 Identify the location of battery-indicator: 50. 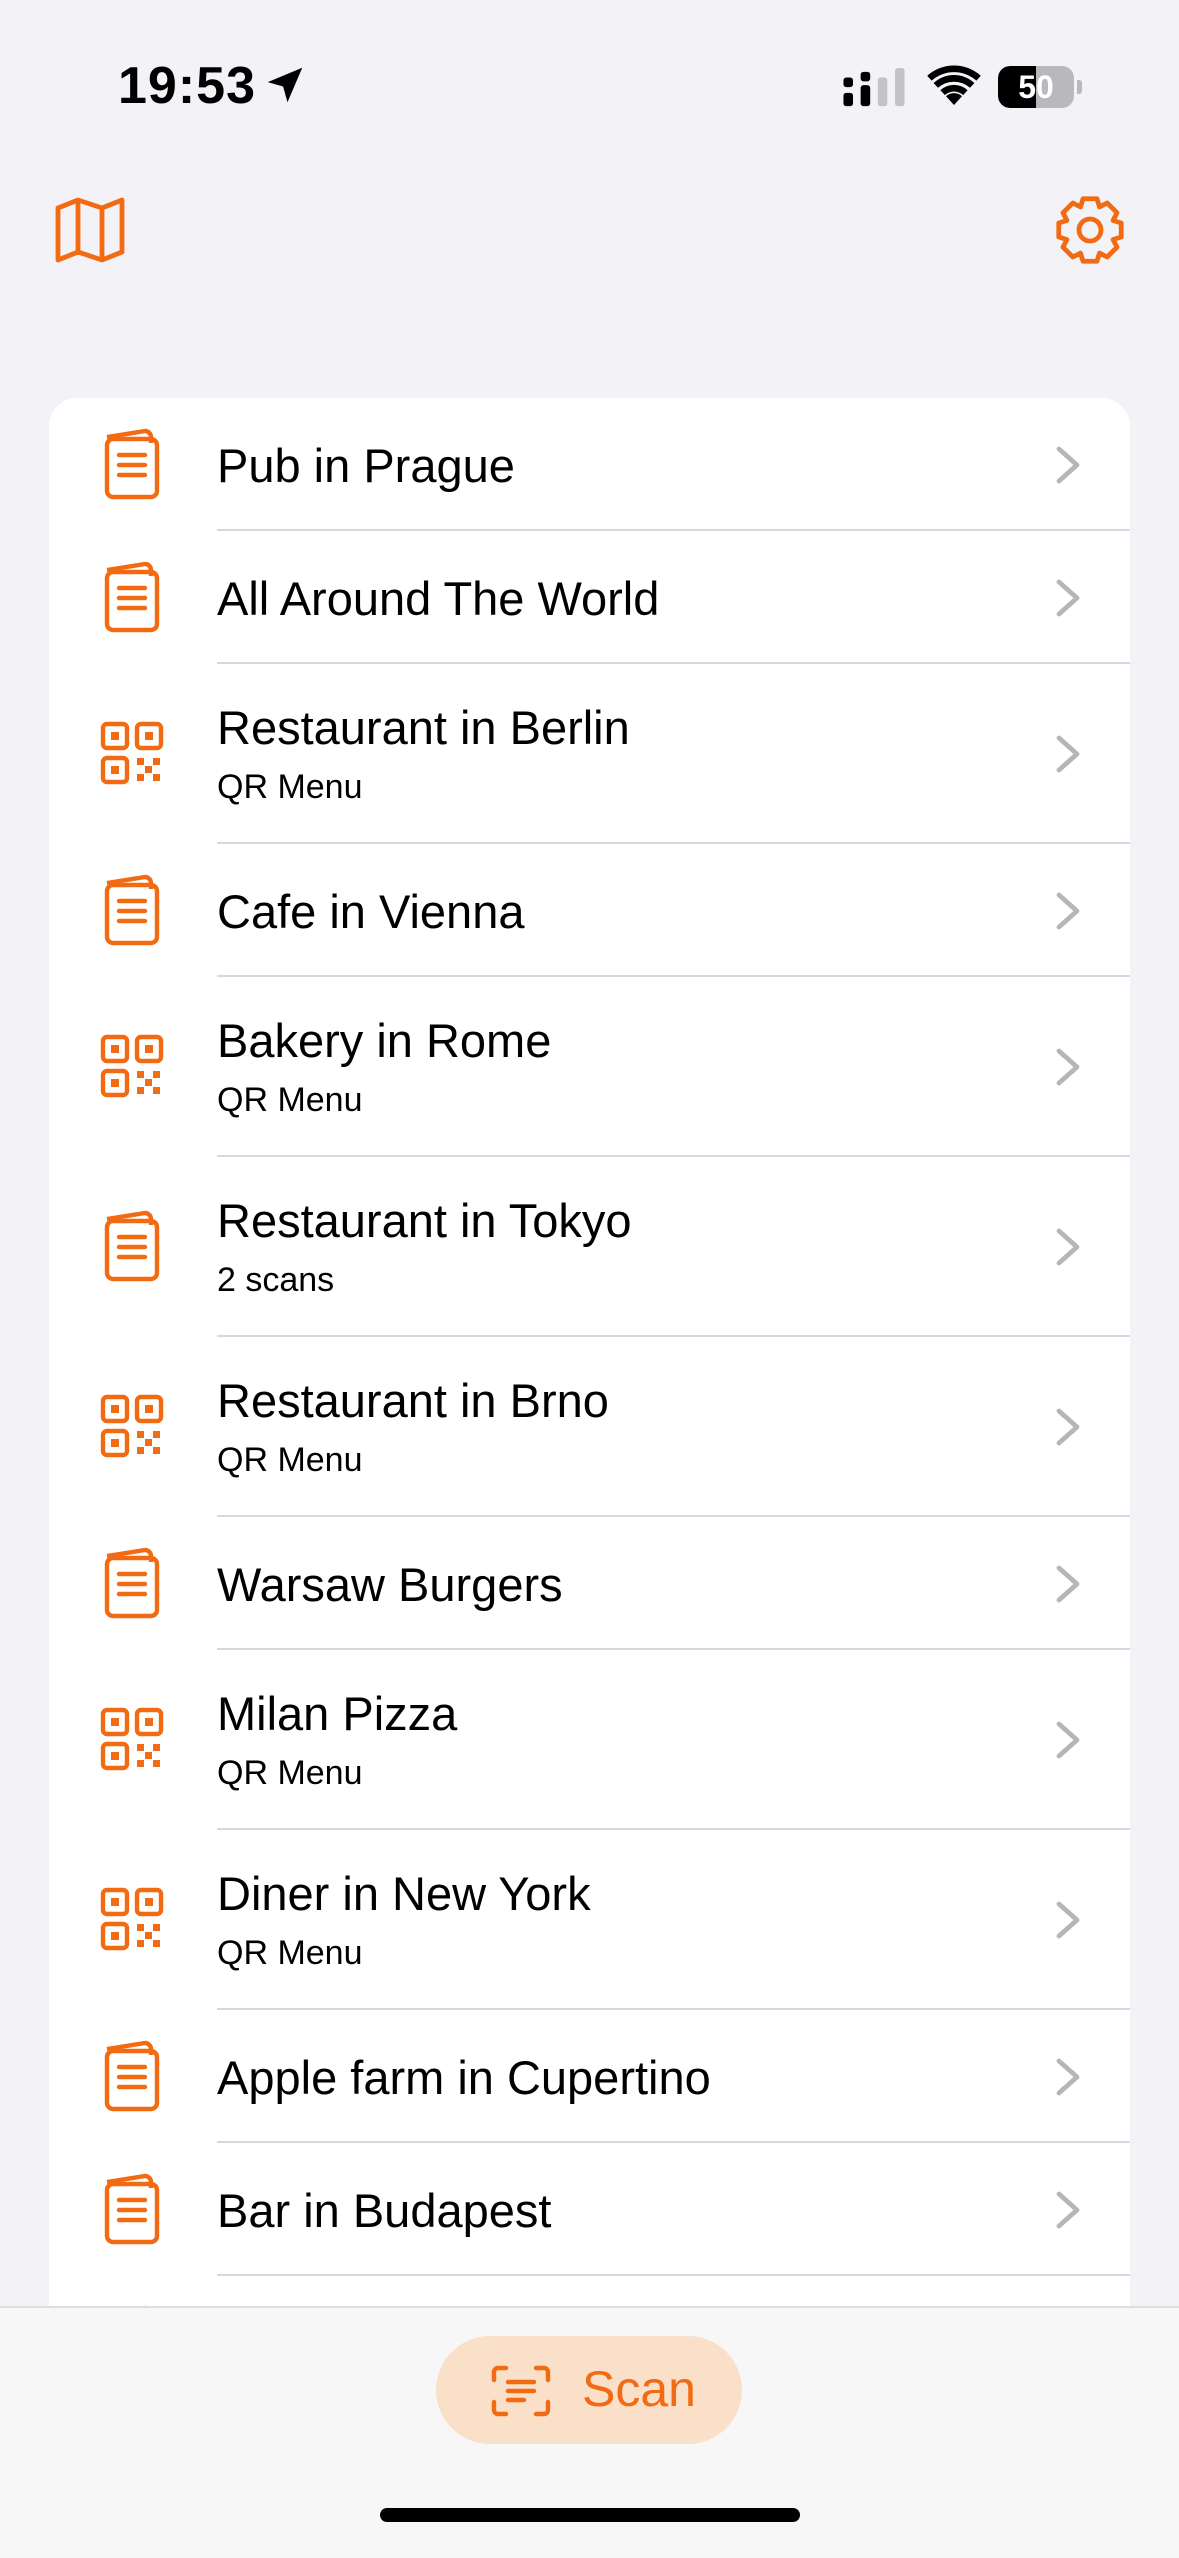
(1040, 87).